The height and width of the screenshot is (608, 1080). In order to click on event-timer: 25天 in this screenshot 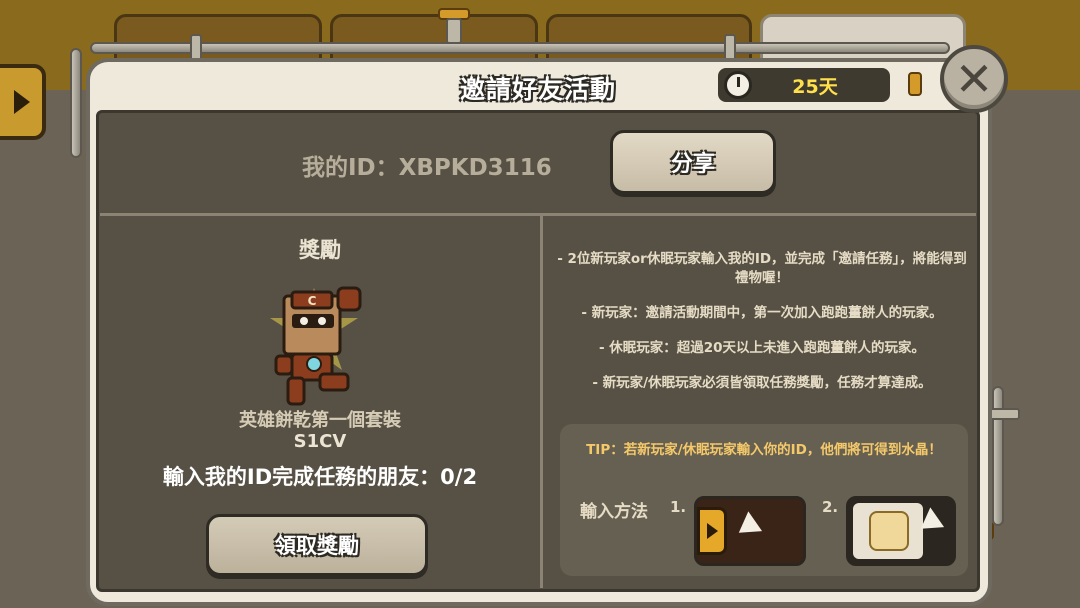, I will do `click(804, 85)`.